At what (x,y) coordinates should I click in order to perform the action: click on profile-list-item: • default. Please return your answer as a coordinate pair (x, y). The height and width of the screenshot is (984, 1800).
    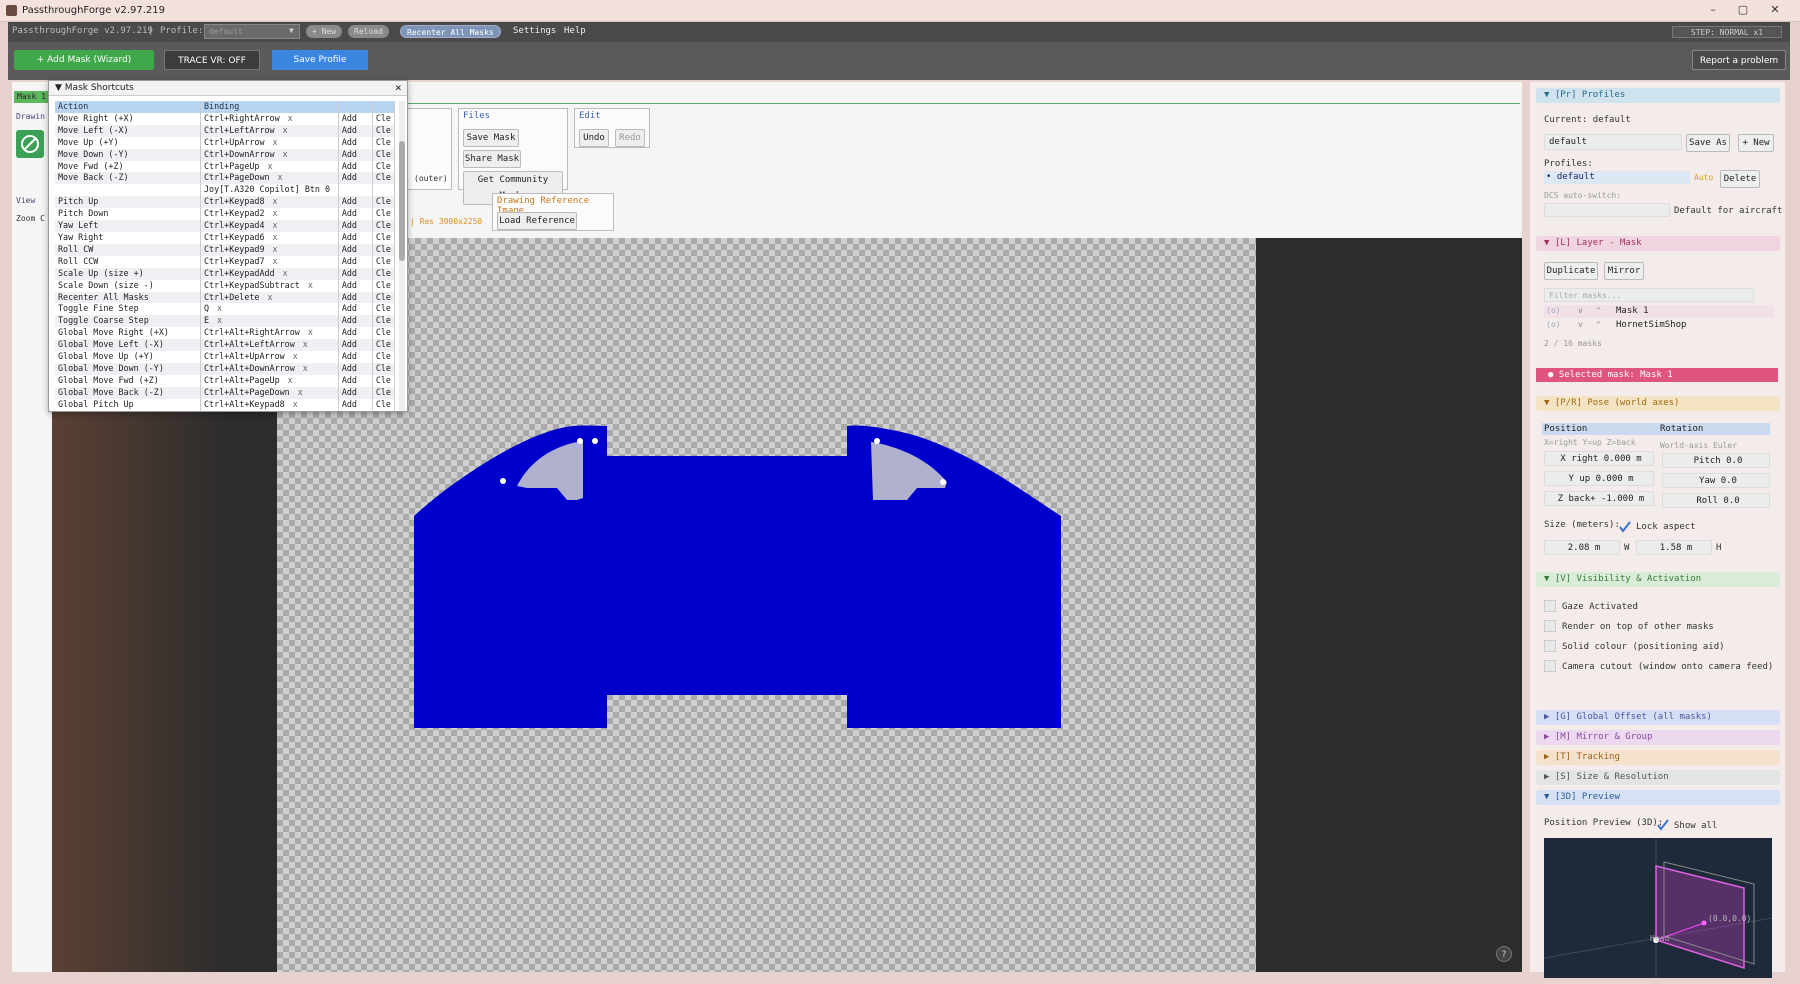
    Looking at the image, I should click on (1617, 177).